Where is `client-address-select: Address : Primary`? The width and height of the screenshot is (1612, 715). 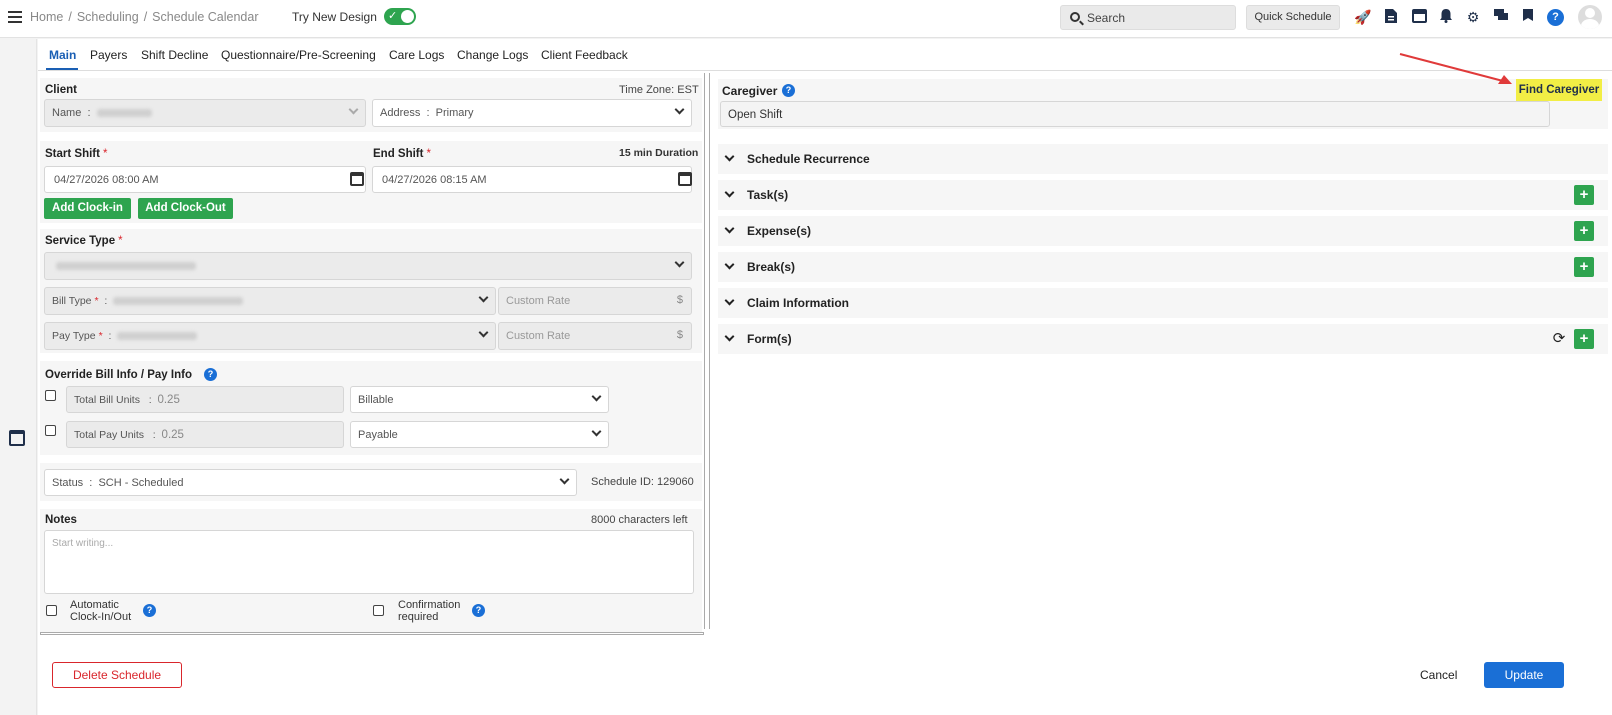
client-address-select: Address : Primary is located at coordinates (532, 113).